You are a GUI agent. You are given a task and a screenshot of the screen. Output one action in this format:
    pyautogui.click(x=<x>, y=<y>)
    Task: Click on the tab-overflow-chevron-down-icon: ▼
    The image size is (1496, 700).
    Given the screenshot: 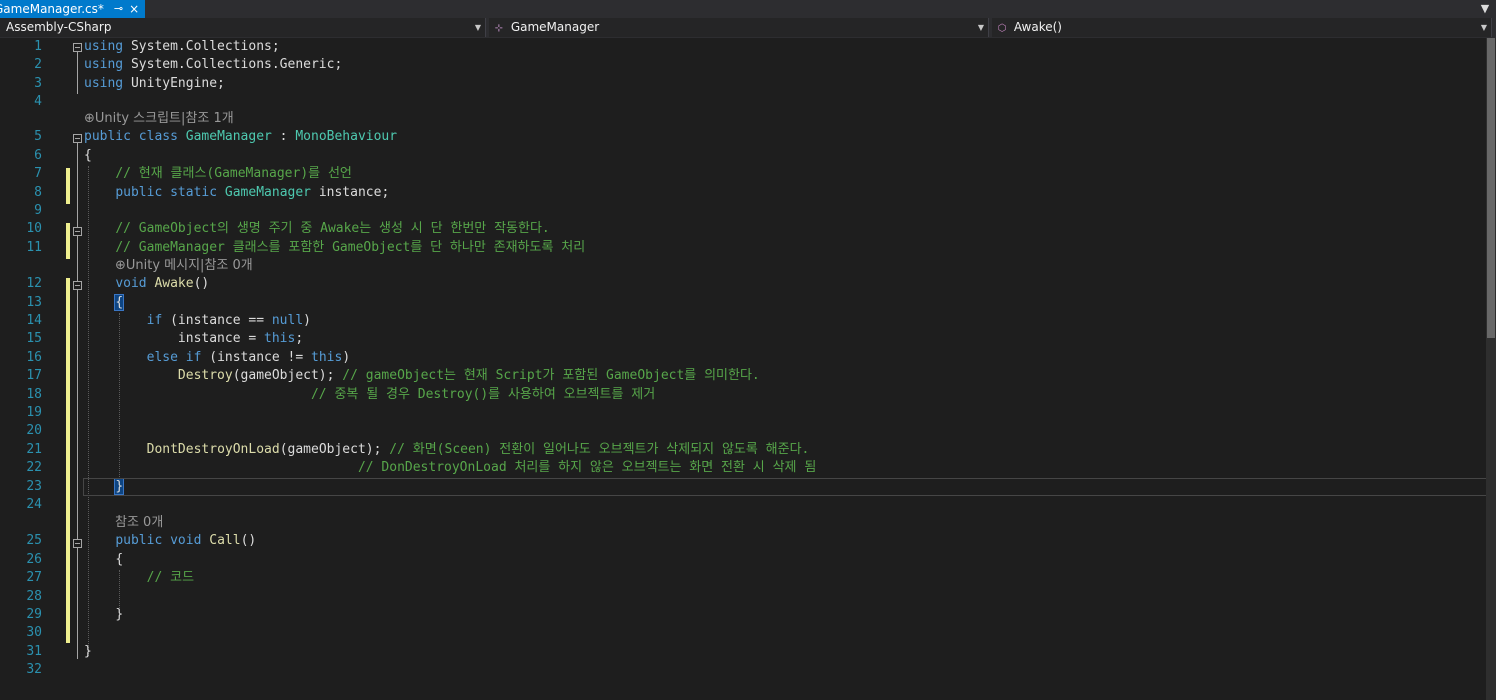 What is the action you would take?
    pyautogui.click(x=1485, y=9)
    